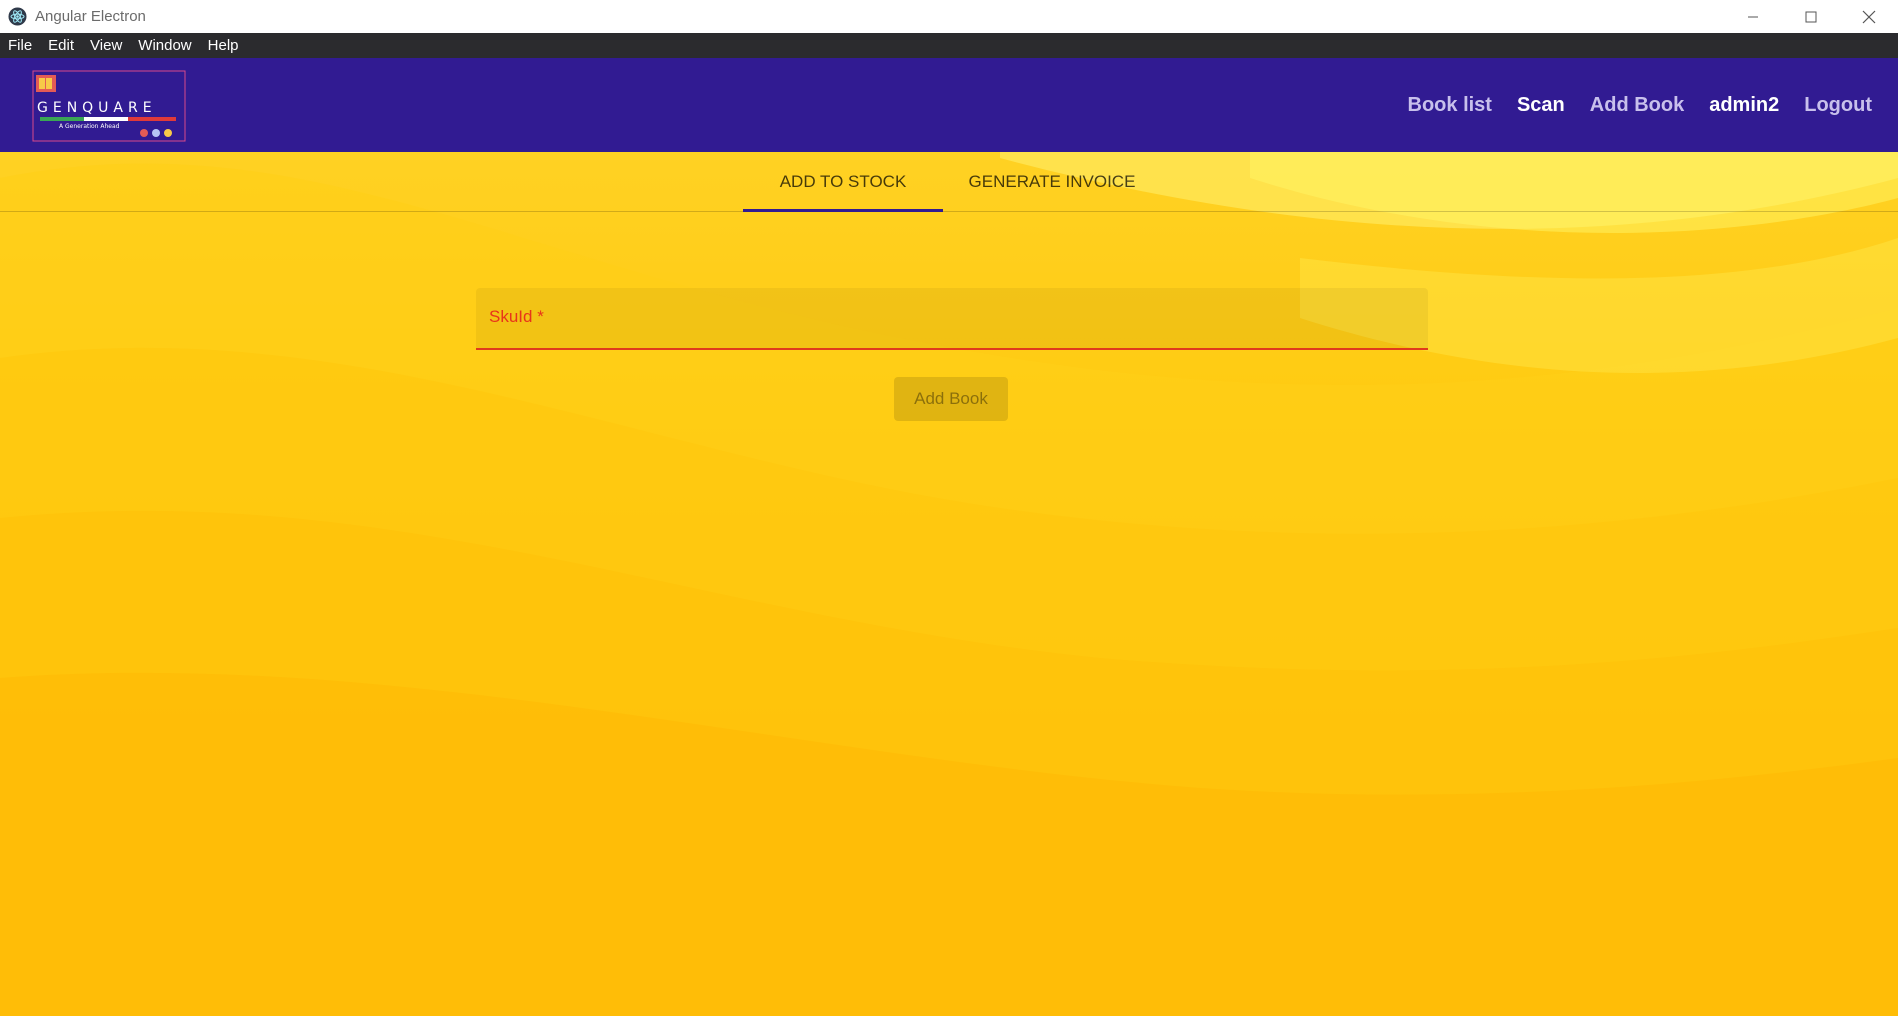 This screenshot has height=1016, width=1898. I want to click on nav-logout: Logout, so click(1838, 105).